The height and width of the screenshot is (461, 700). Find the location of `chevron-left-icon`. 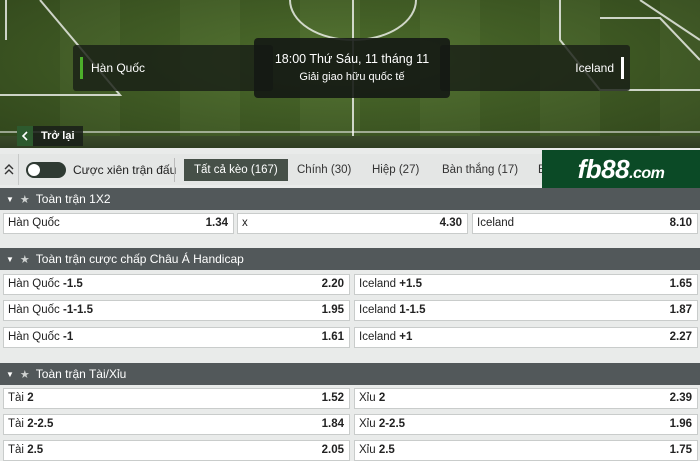

chevron-left-icon is located at coordinates (25, 136).